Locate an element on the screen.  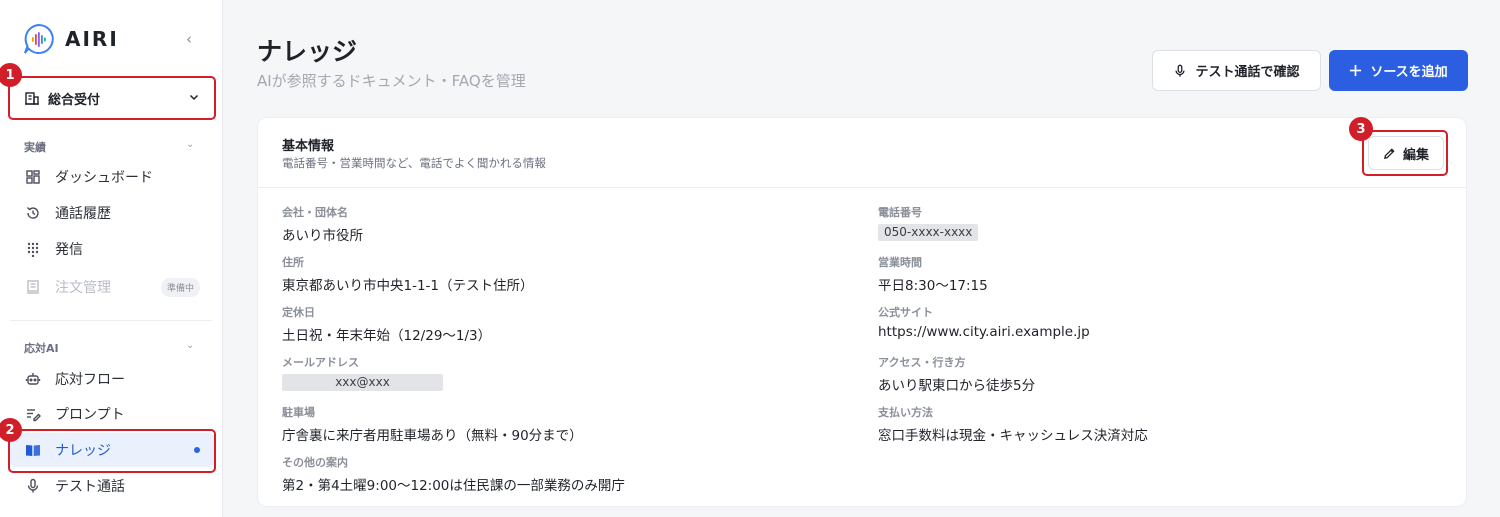
field-label: 住所 is located at coordinates (293, 262).